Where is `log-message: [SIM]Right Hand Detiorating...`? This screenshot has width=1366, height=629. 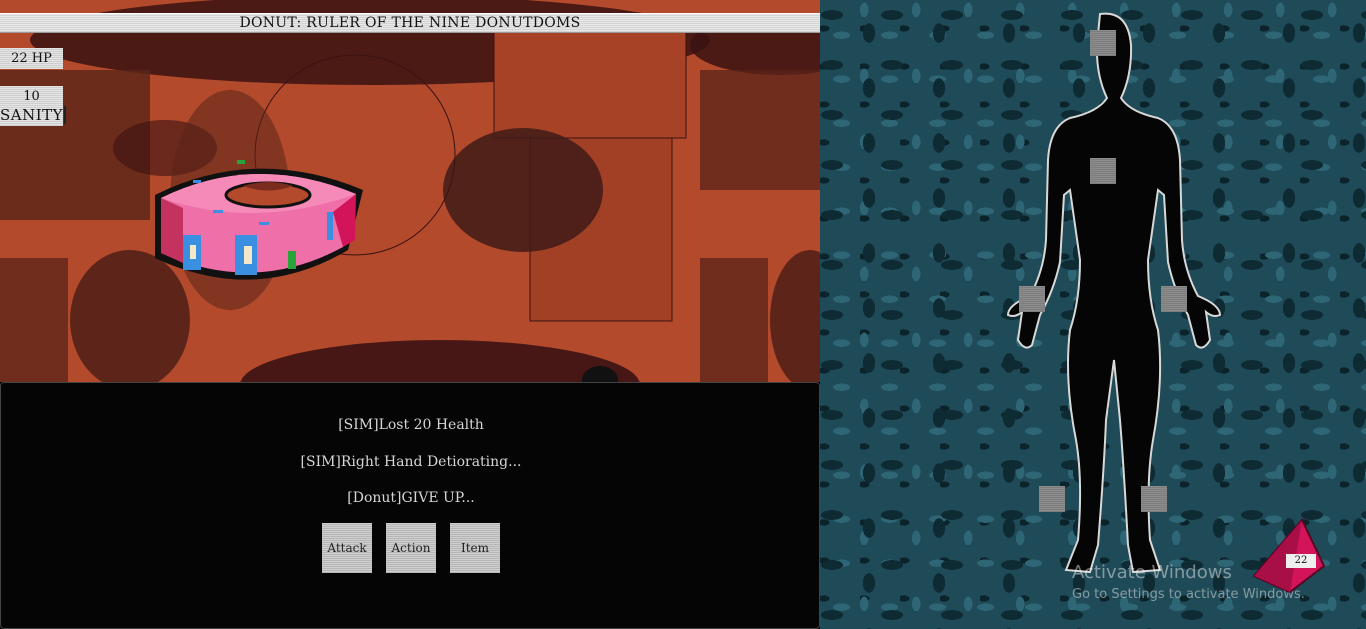 log-message: [SIM]Right Hand Detiorating... is located at coordinates (411, 462).